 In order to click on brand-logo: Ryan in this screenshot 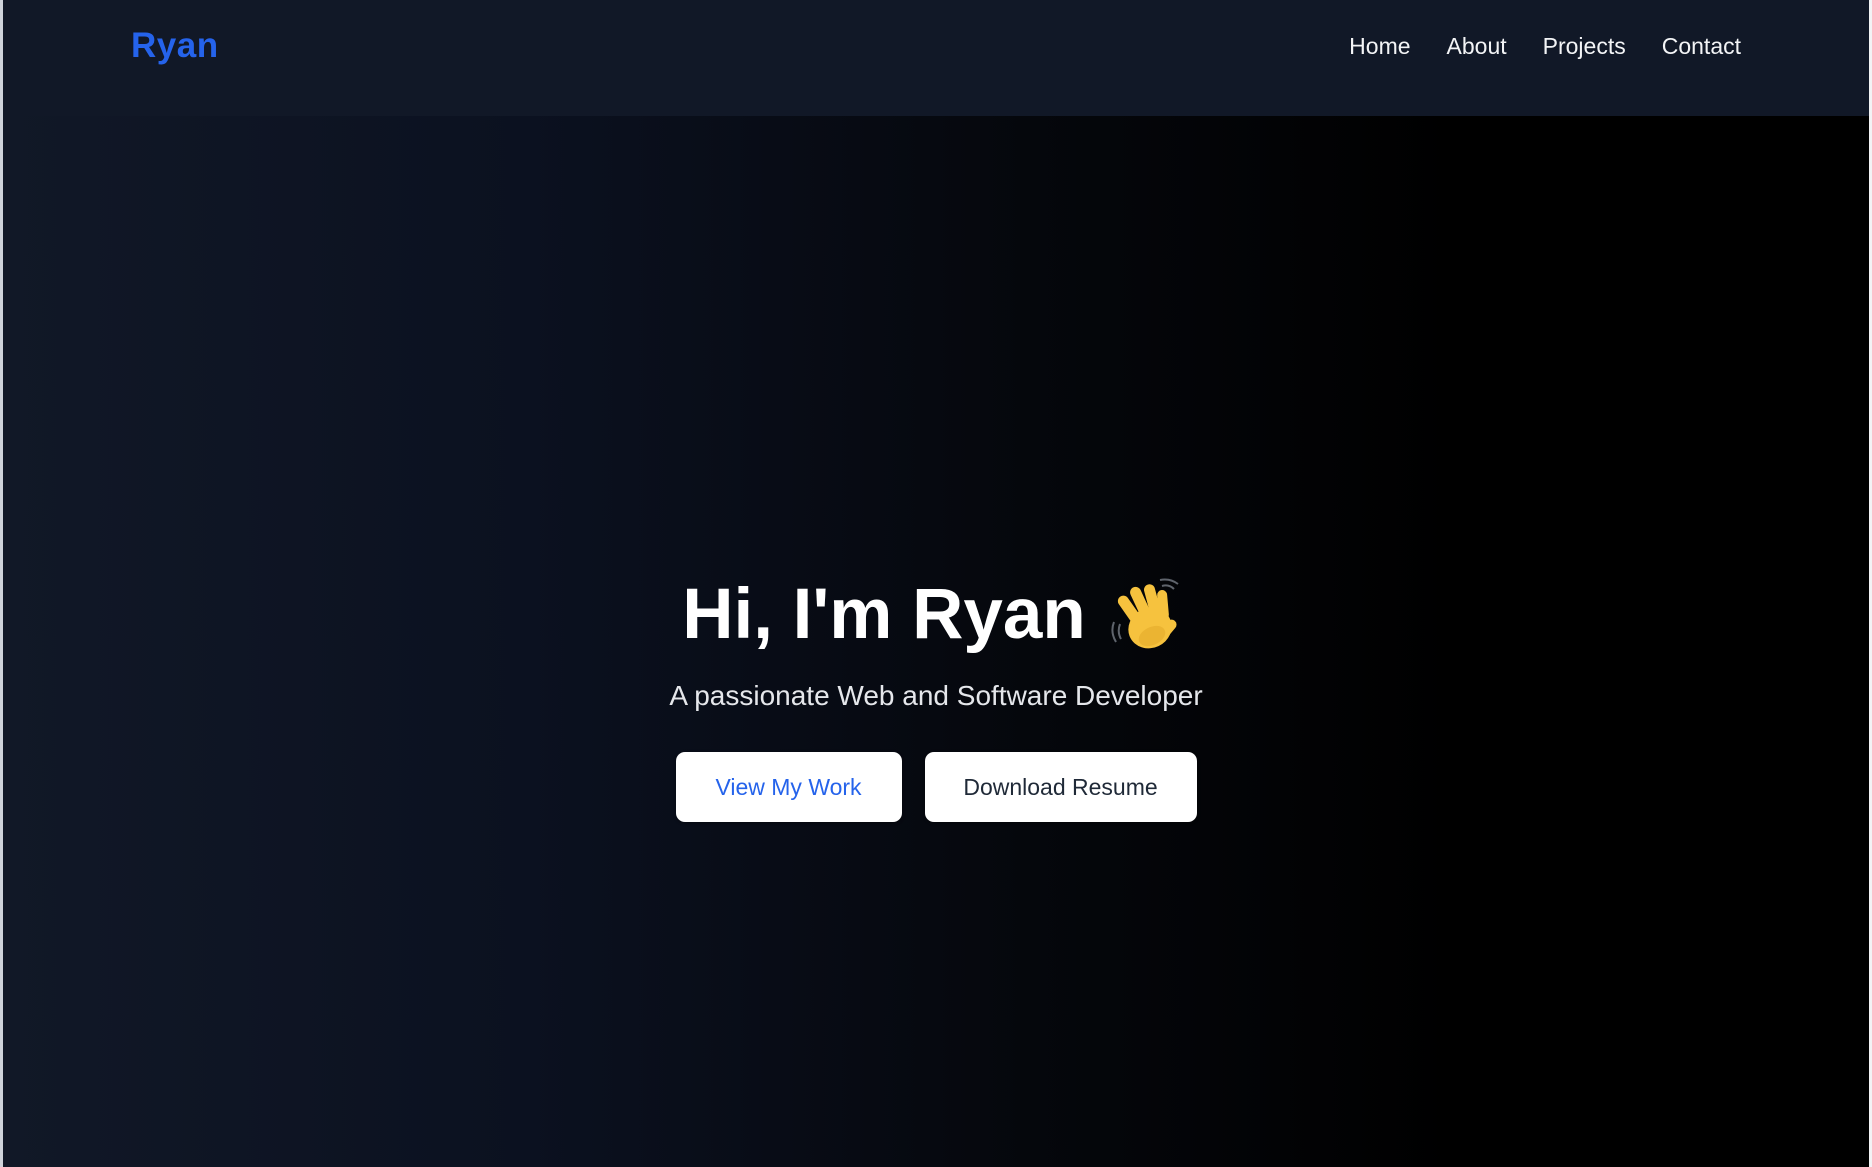, I will do `click(175, 46)`.